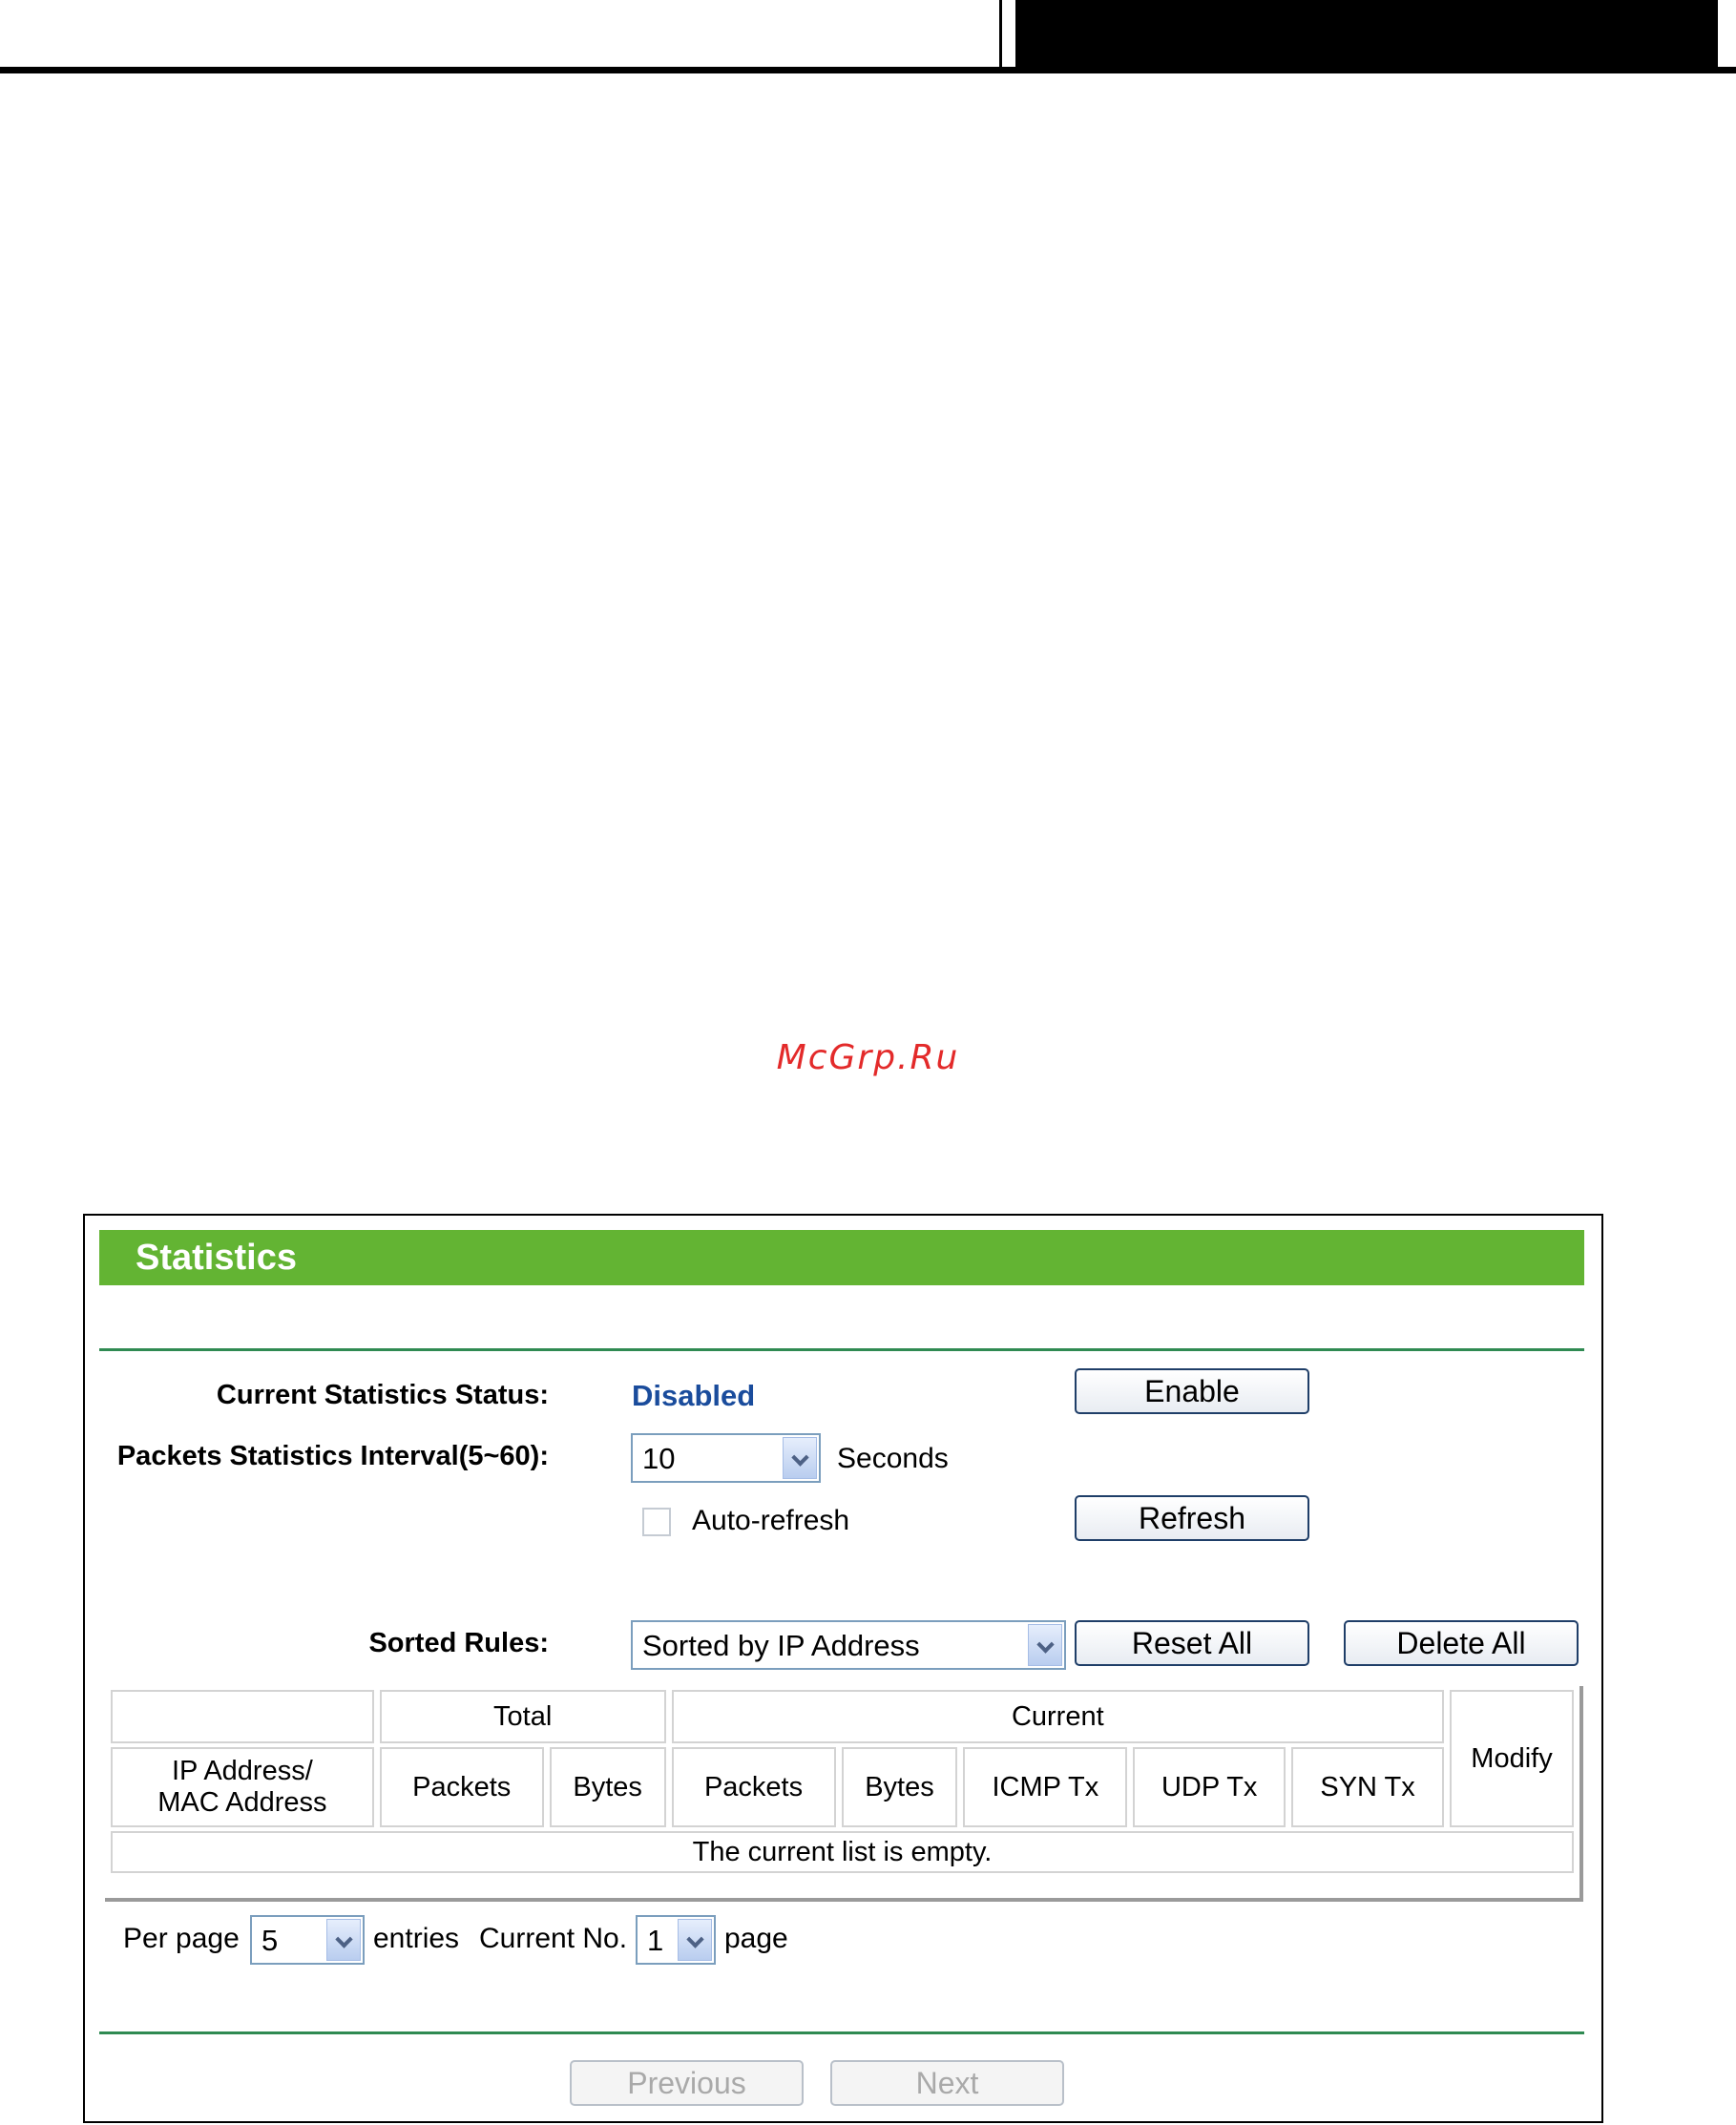 The image size is (1736, 2125). What do you see at coordinates (726, 1458) in the screenshot?
I see `interval-select: 10` at bounding box center [726, 1458].